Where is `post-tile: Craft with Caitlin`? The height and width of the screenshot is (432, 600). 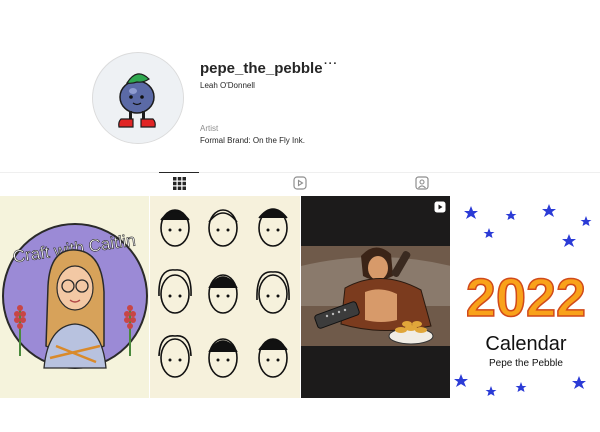
post-tile: Craft with Caitlin is located at coordinates (75, 297).